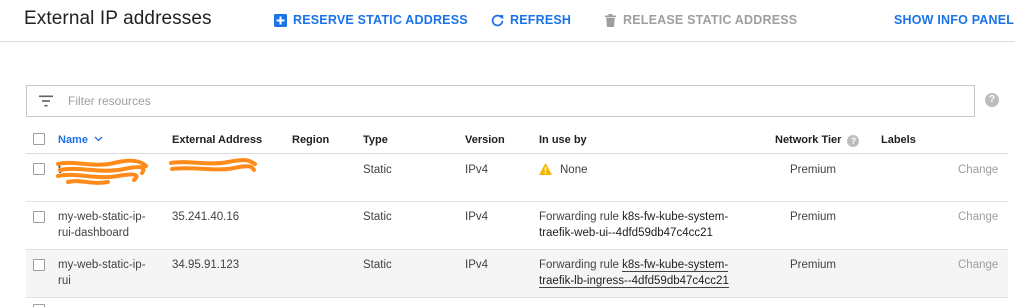 Image resolution: width=1015 pixels, height=307 pixels. What do you see at coordinates (375, 140) in the screenshot?
I see `column-header-type: Type` at bounding box center [375, 140].